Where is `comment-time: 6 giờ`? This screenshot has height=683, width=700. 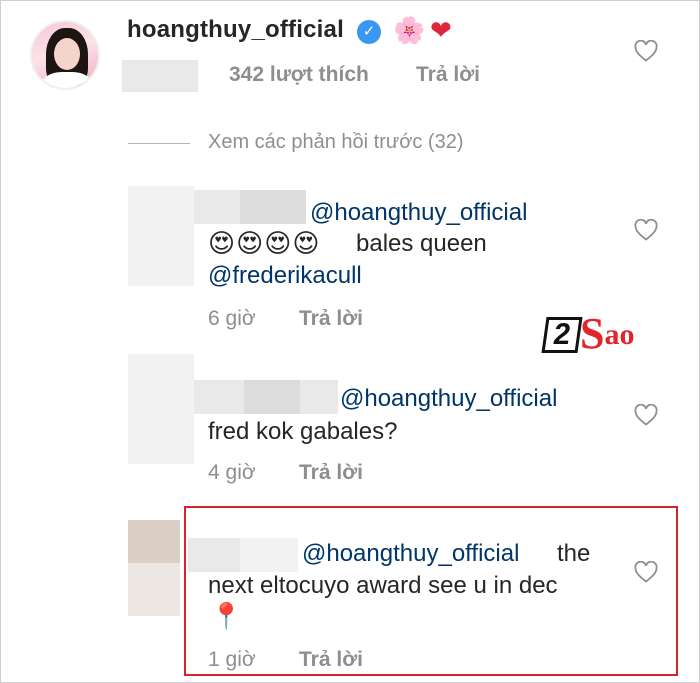 comment-time: 6 giờ is located at coordinates (232, 318).